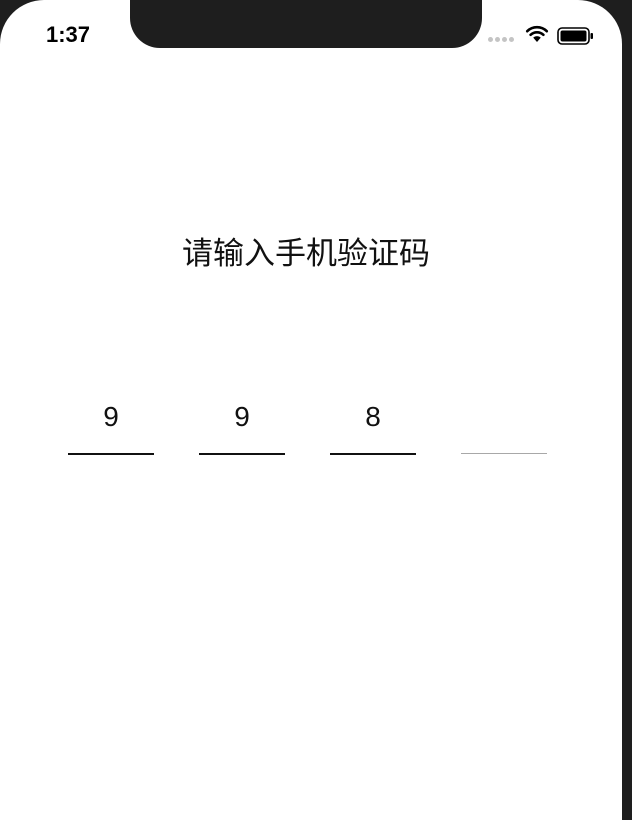 The height and width of the screenshot is (820, 632). Describe the element at coordinates (575, 36) in the screenshot. I see `battery-icon` at that location.